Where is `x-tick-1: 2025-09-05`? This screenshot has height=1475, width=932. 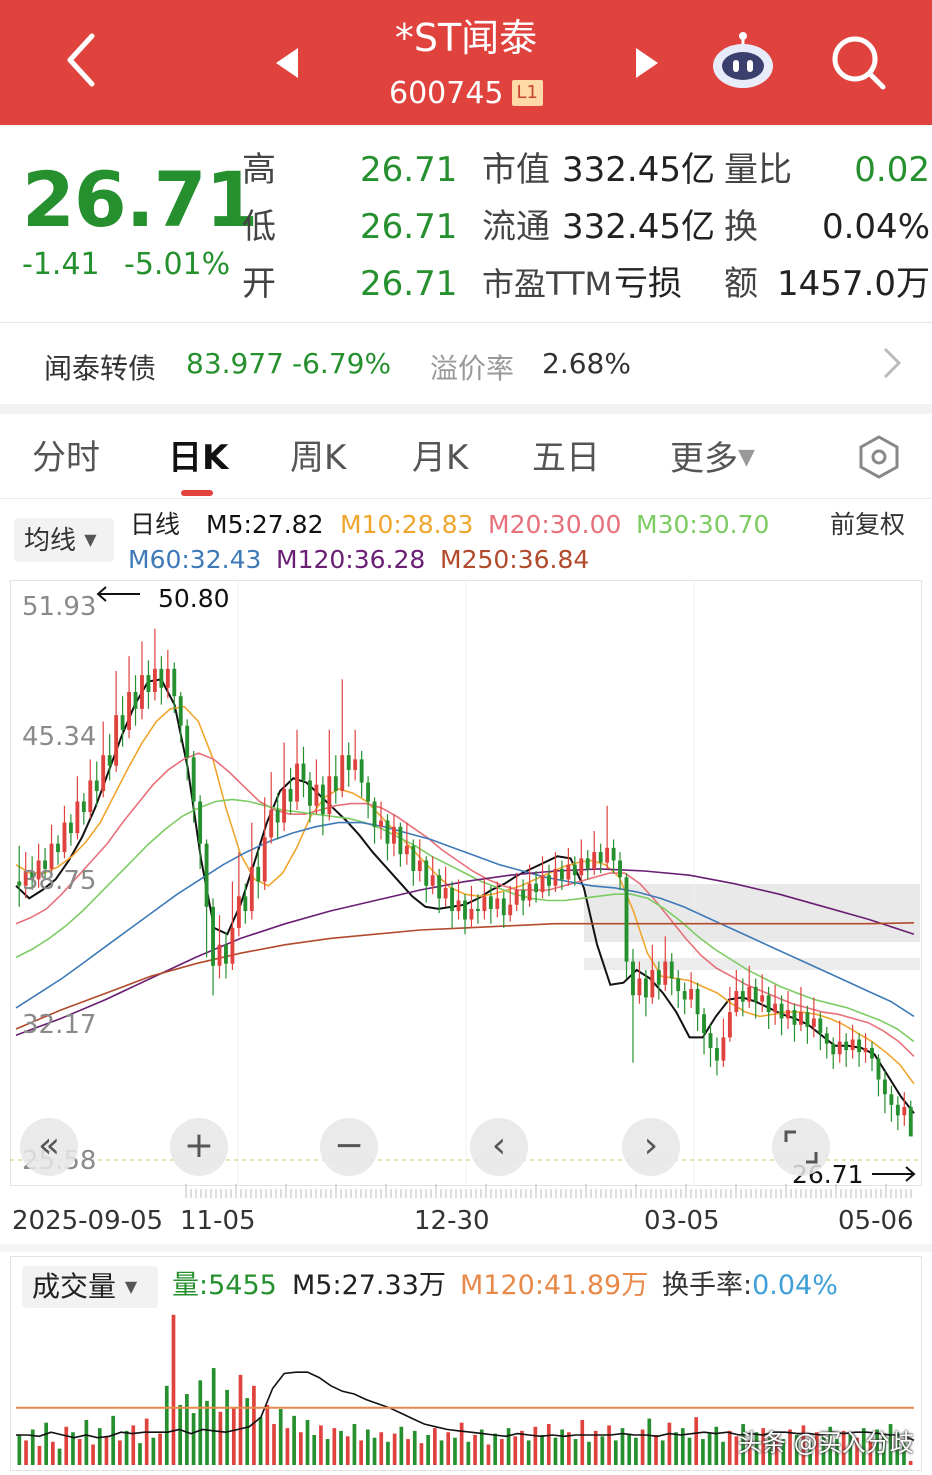 x-tick-1: 2025-09-05 is located at coordinates (88, 1221).